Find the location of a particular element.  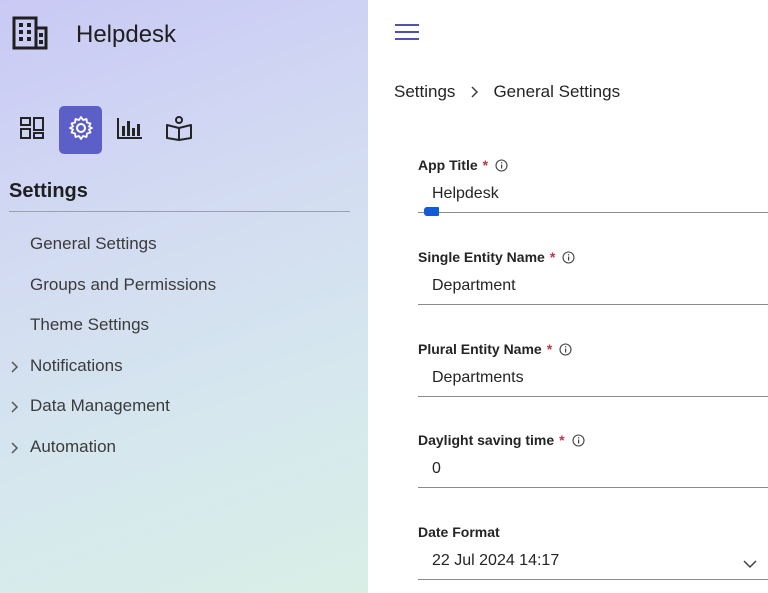

brand: Helpdesk is located at coordinates (94, 33).